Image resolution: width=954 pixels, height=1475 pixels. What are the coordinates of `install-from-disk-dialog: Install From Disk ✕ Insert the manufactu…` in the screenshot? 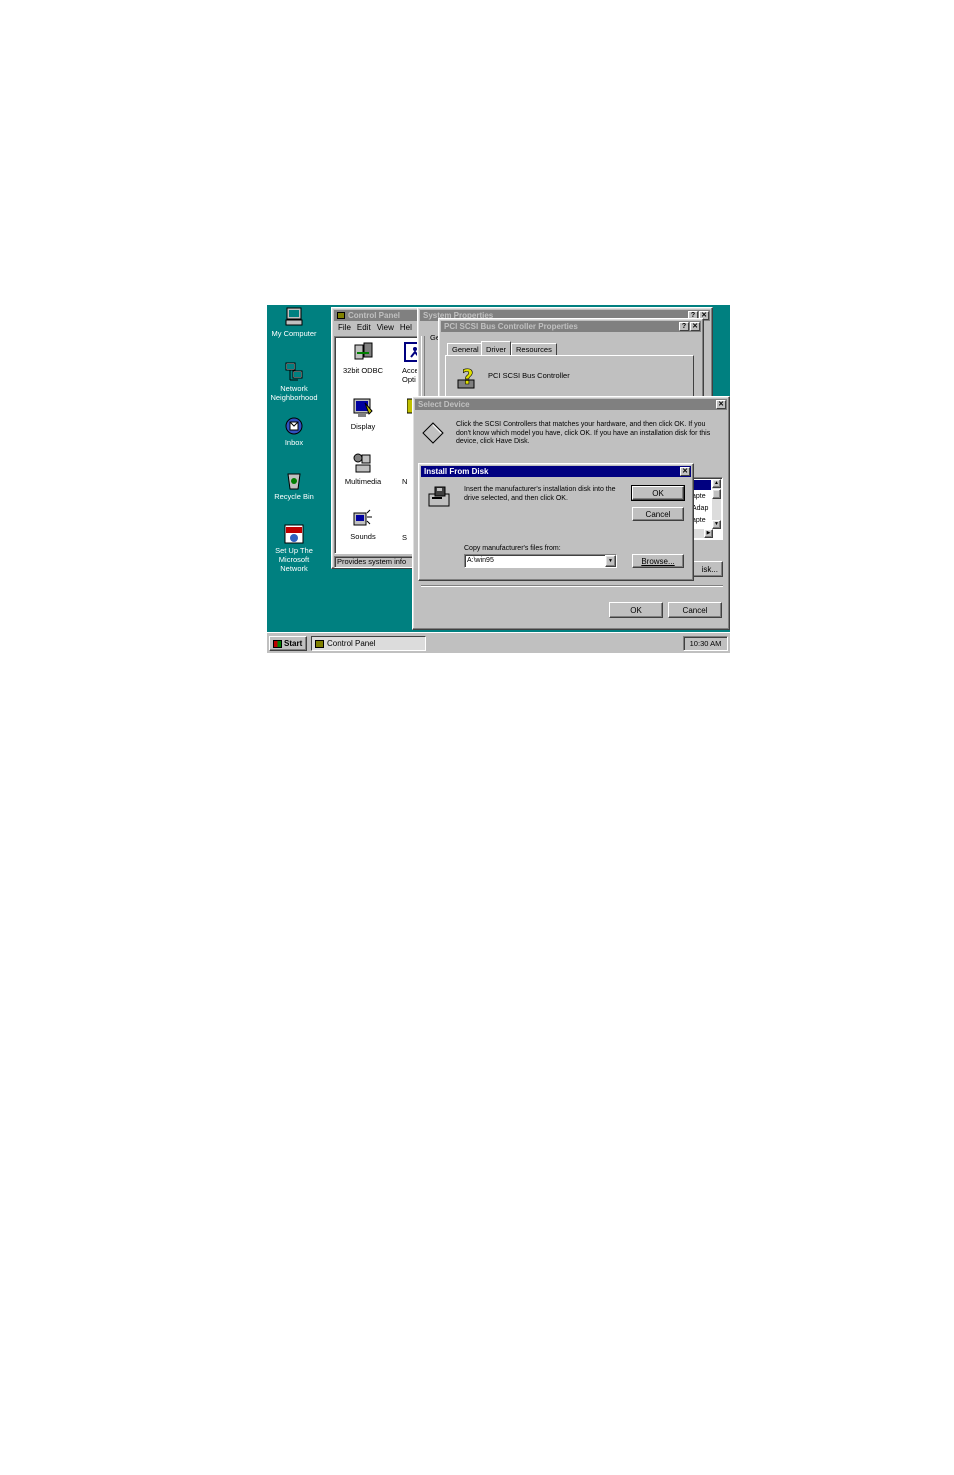 It's located at (556, 522).